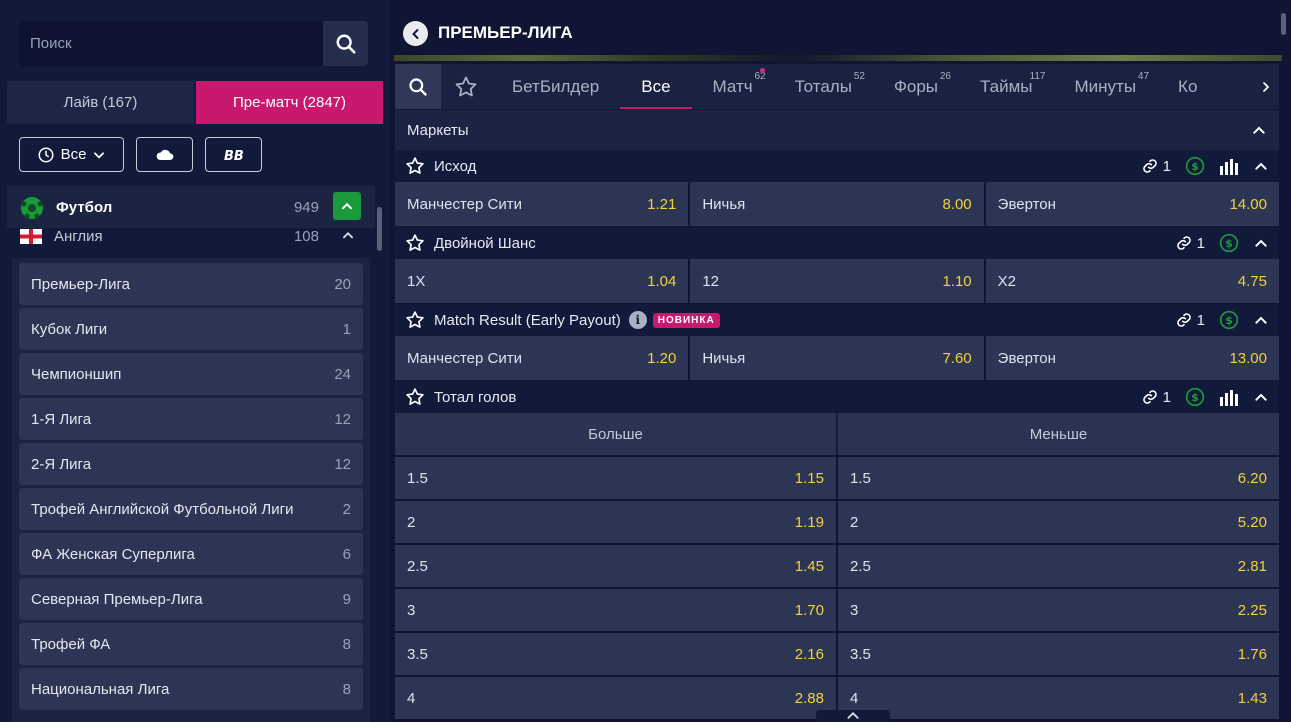 The image size is (1291, 722). I want to click on odd-button: Эвертон 13.00, so click(1132, 358).